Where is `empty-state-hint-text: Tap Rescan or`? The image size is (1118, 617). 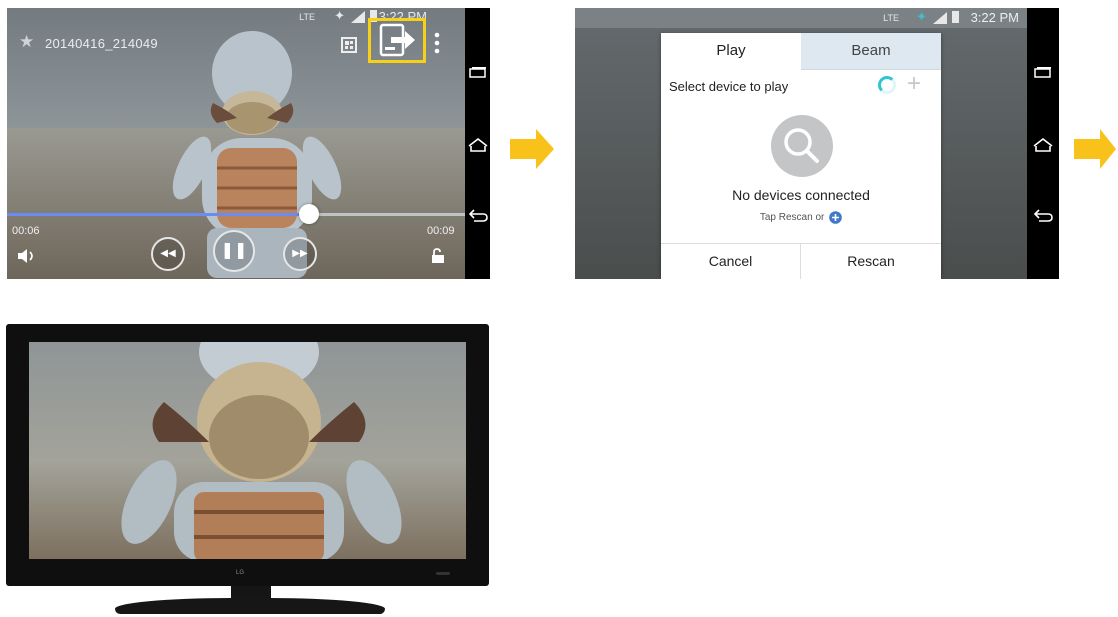
empty-state-hint-text: Tap Rescan or is located at coordinates (792, 218).